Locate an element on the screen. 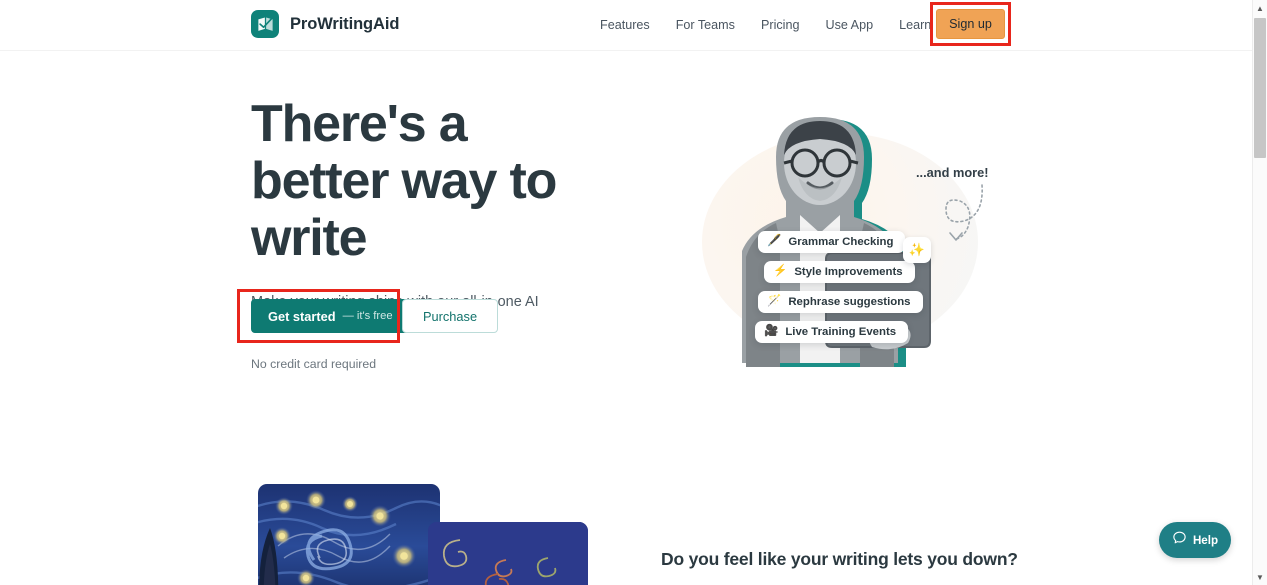 The image size is (1267, 585). hero-cta-row: Get started — it's free Purchase is located at coordinates (368, 316).